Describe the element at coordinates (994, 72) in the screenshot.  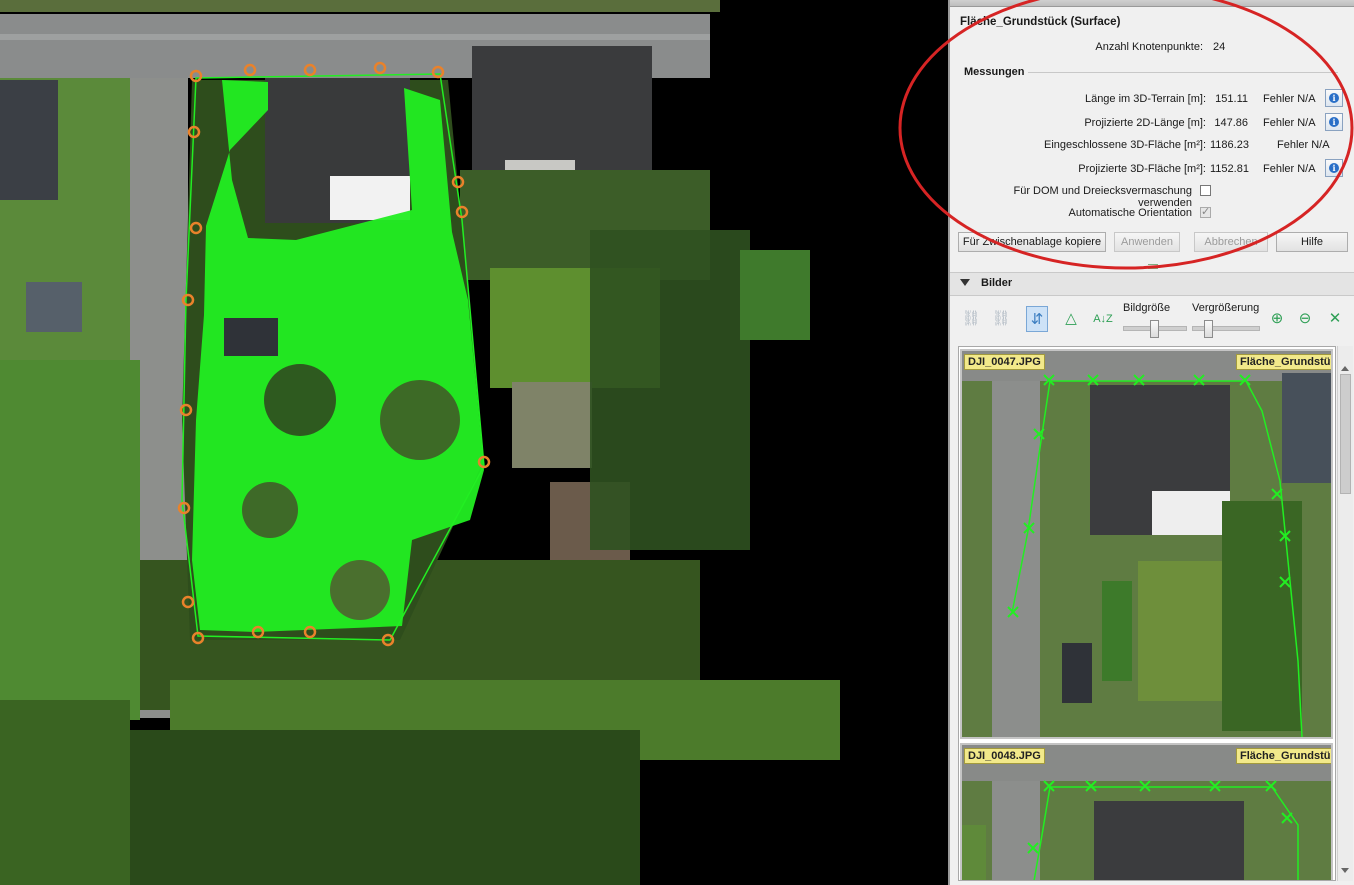
I see `measurements-title: Messungen` at that location.